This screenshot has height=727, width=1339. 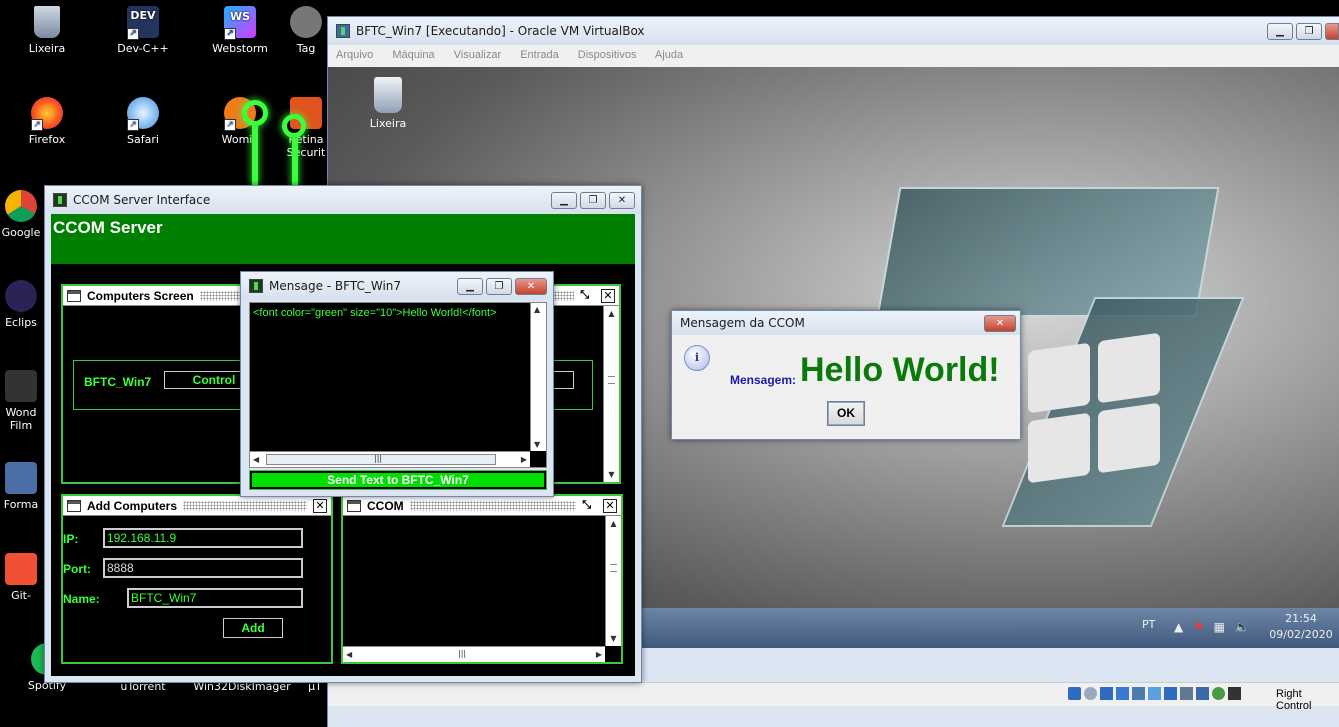 I want to click on ok-button: OK, so click(x=846, y=413).